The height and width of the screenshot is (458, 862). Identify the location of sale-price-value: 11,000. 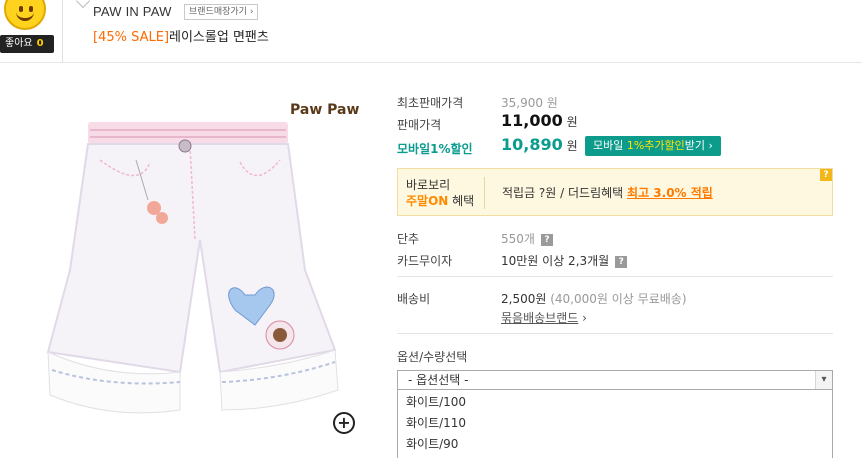
(532, 120).